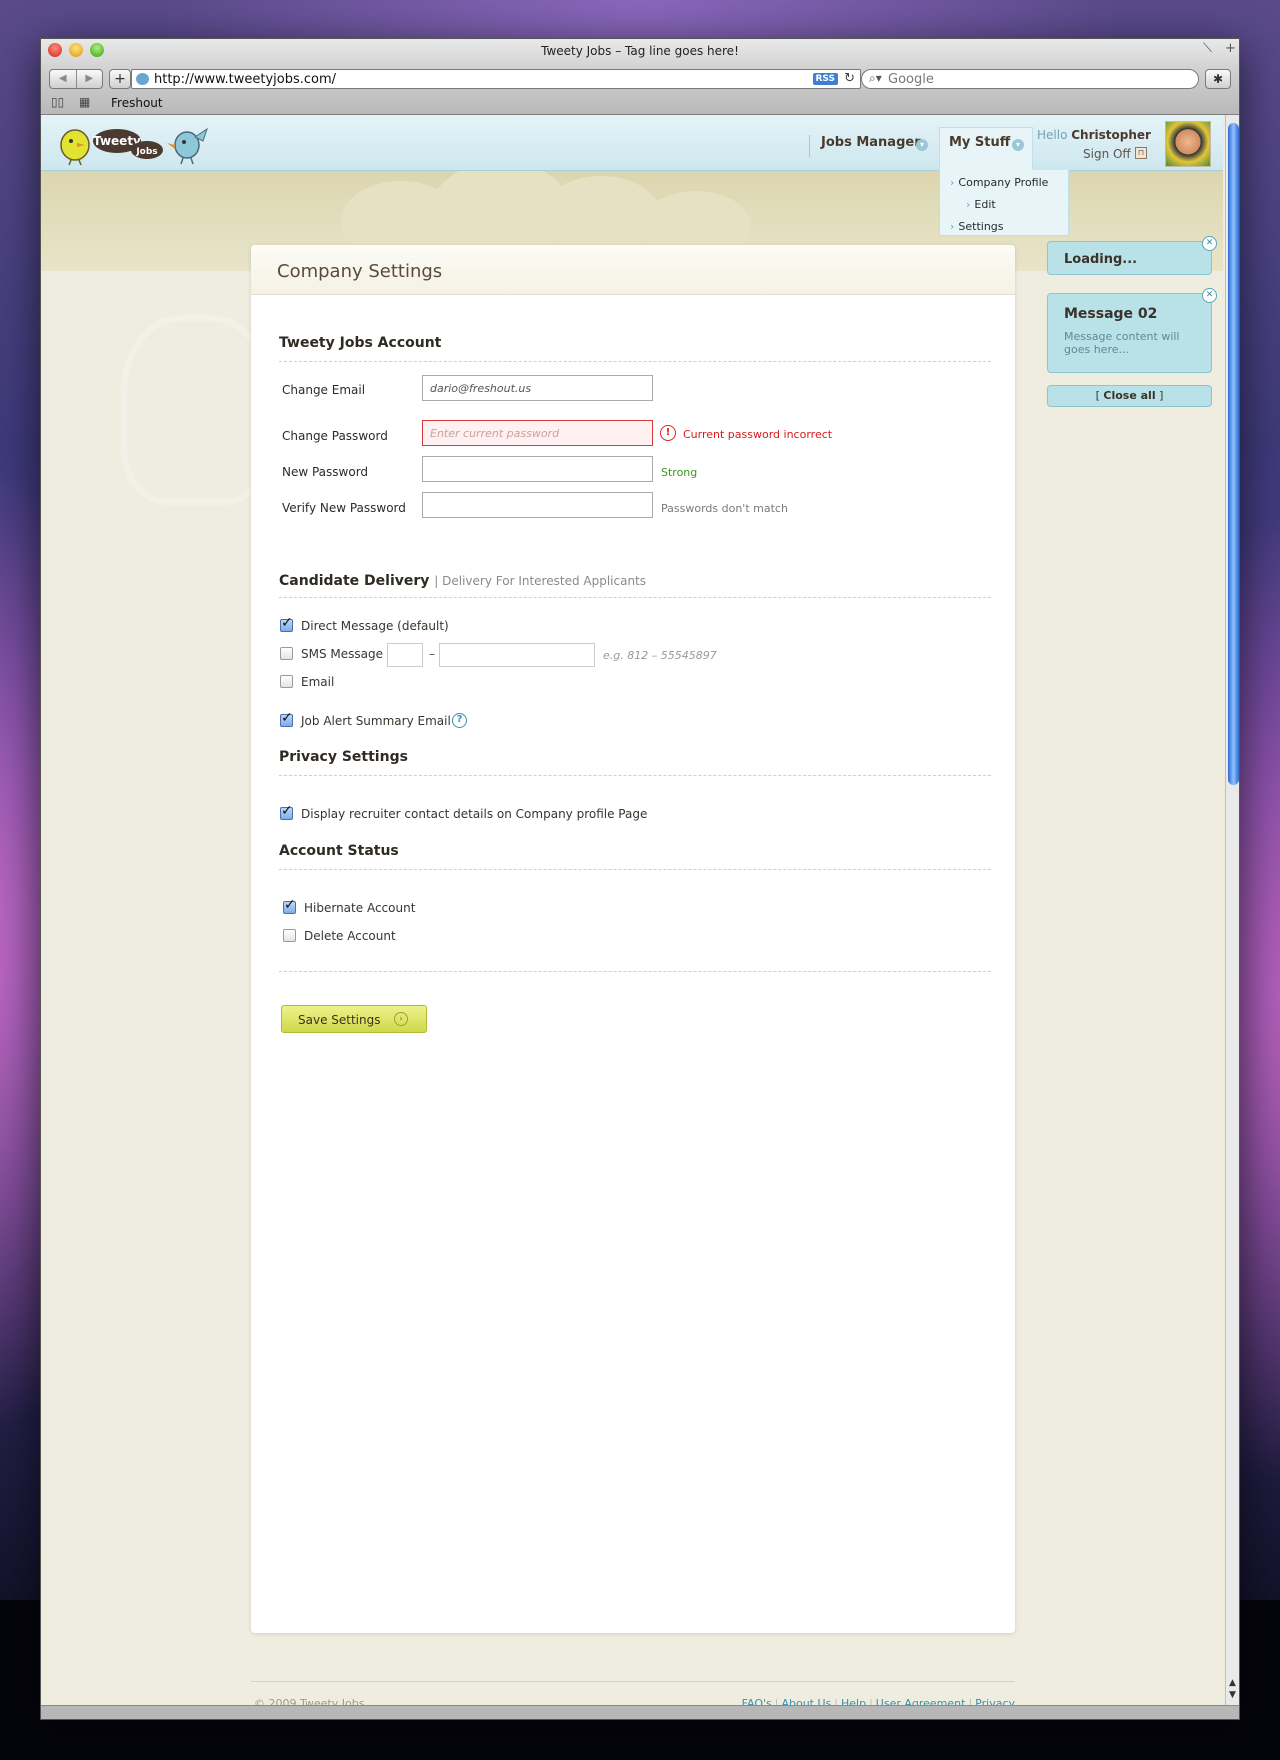 This screenshot has width=1280, height=1760. What do you see at coordinates (376, 721) in the screenshot?
I see `job-alert-label: Job Alert Summary Email` at bounding box center [376, 721].